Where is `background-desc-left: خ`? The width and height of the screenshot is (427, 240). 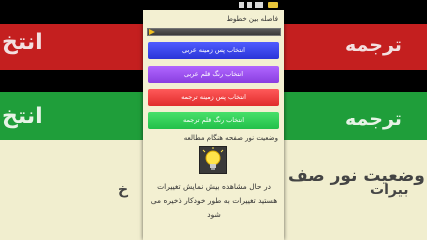
background-desc-left: خ is located at coordinates (123, 190).